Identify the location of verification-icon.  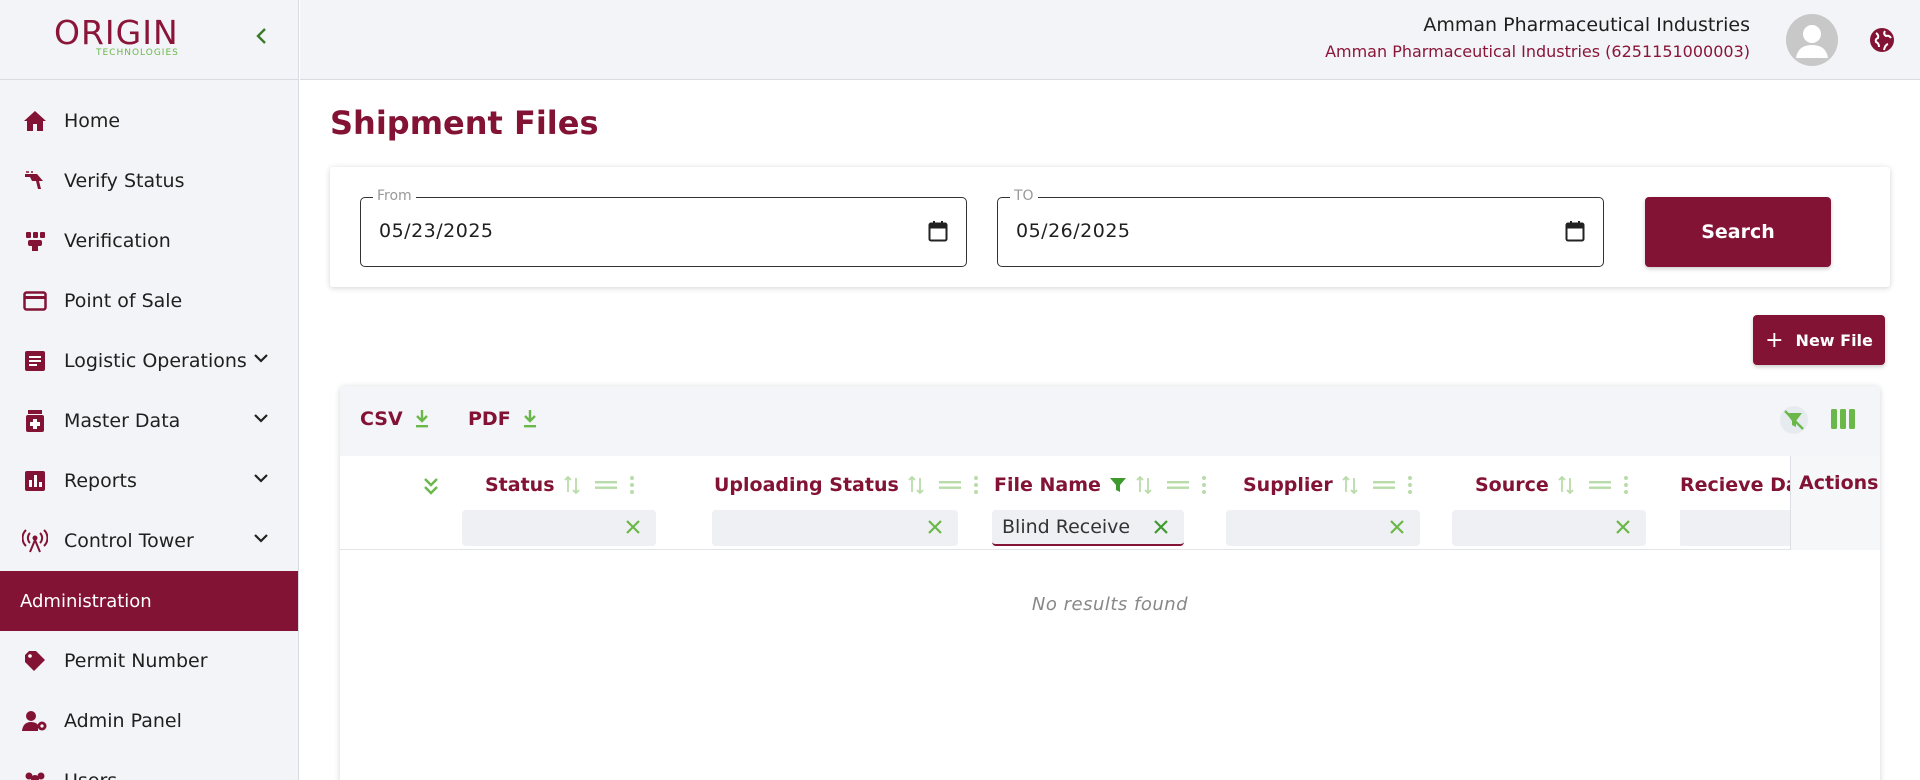
(35, 241).